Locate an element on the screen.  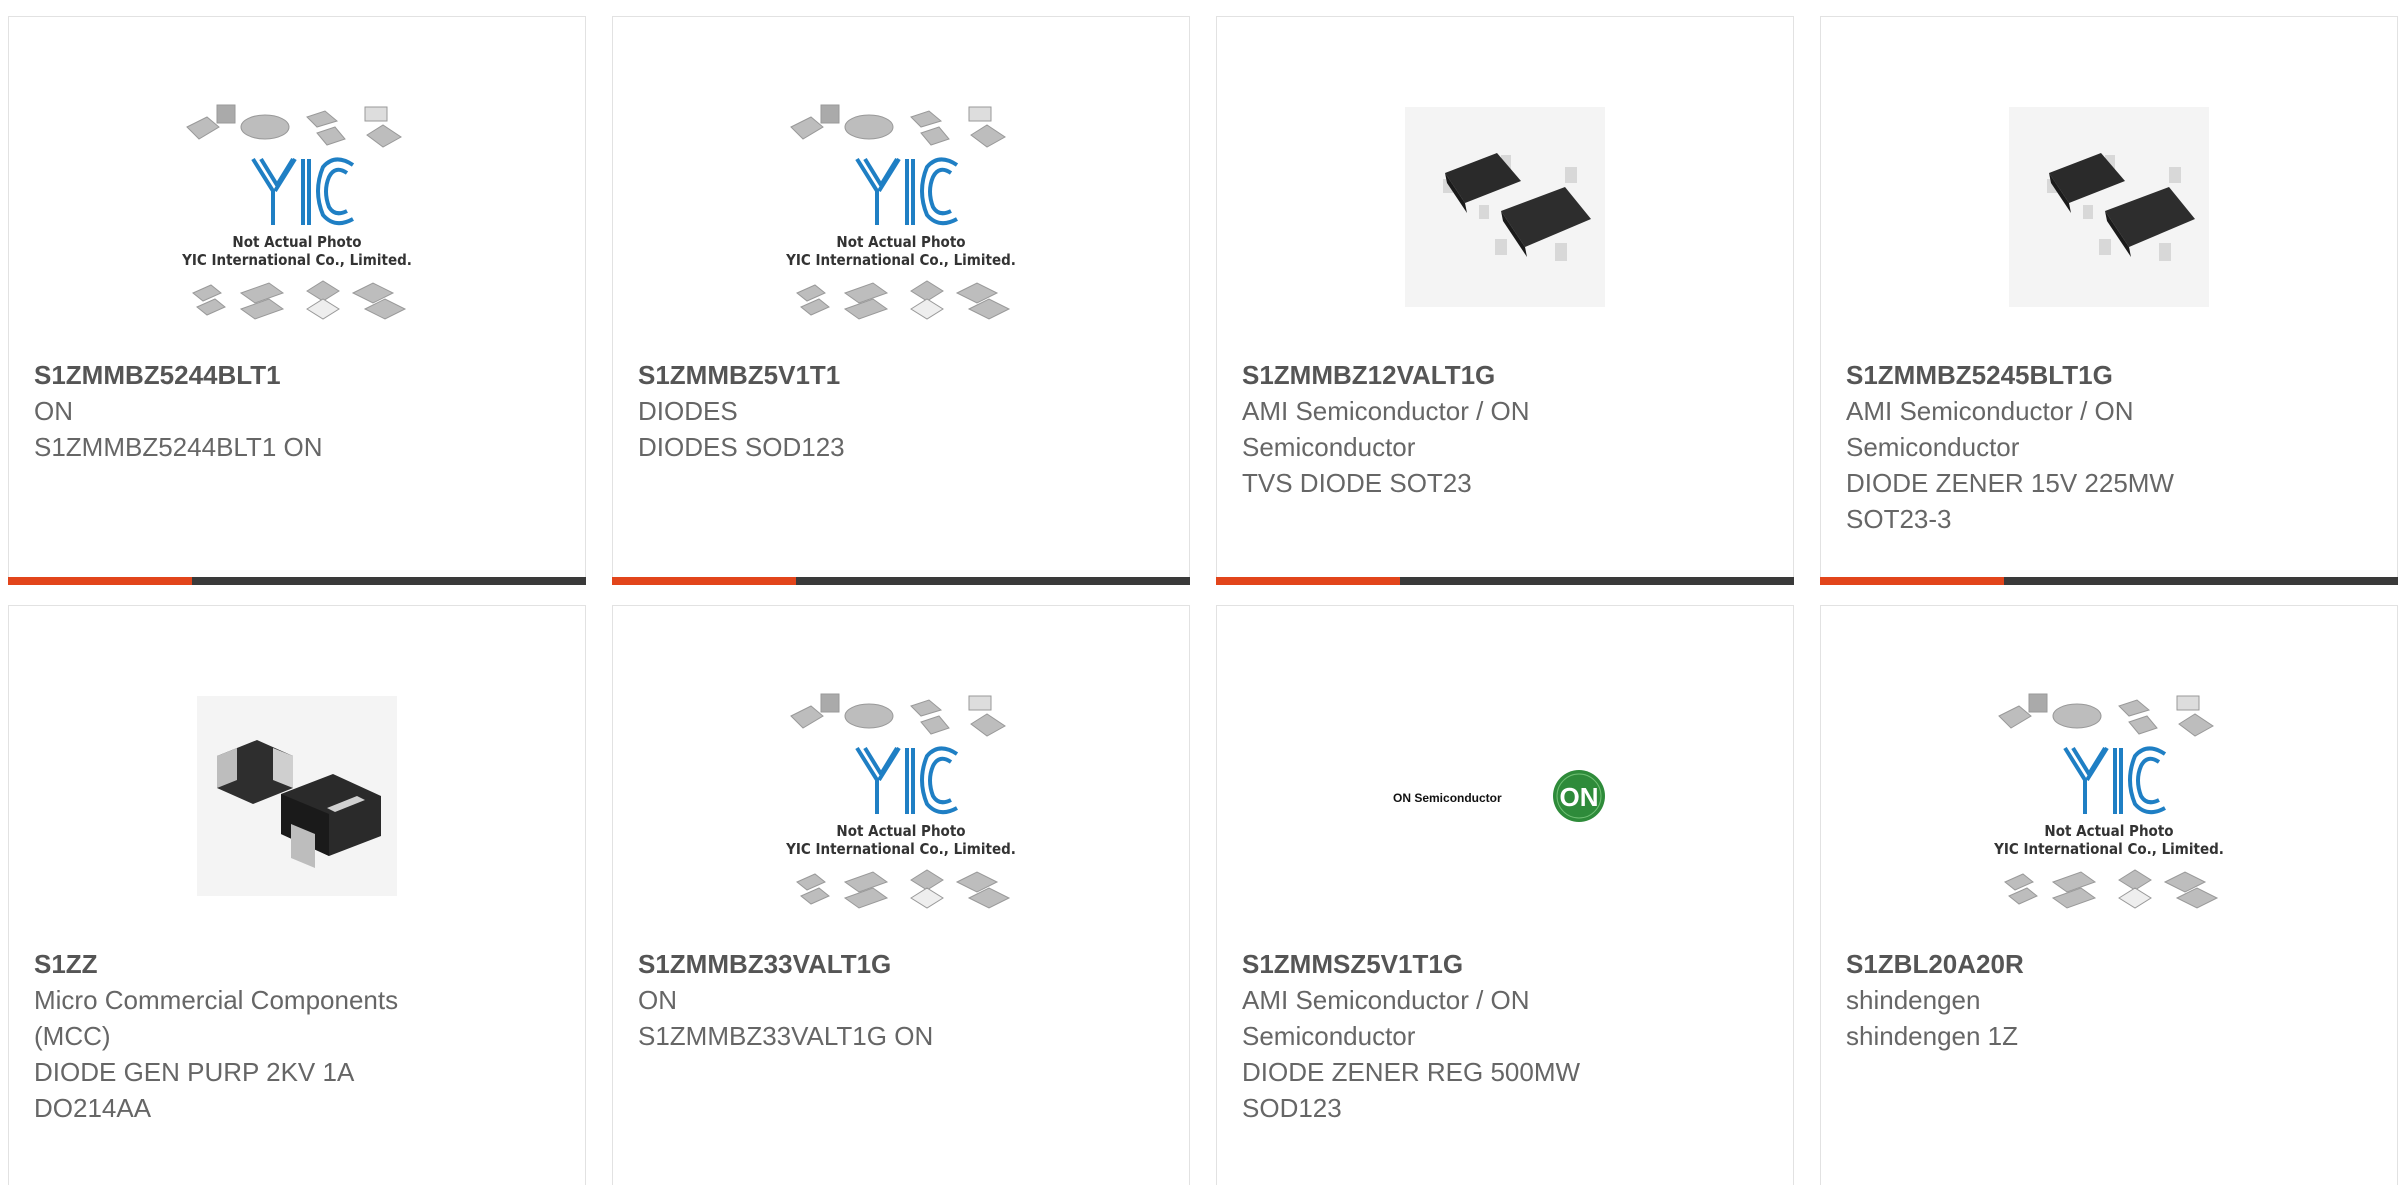
on-semiconductor-logo: ON Semiconductor ON is located at coordinates (1505, 796).